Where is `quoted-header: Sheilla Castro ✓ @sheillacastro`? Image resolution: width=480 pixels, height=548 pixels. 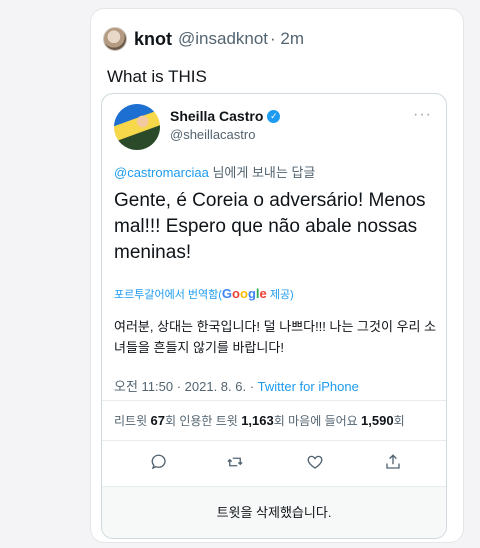 quoted-header: Sheilla Castro ✓ @sheillacastro is located at coordinates (197, 127).